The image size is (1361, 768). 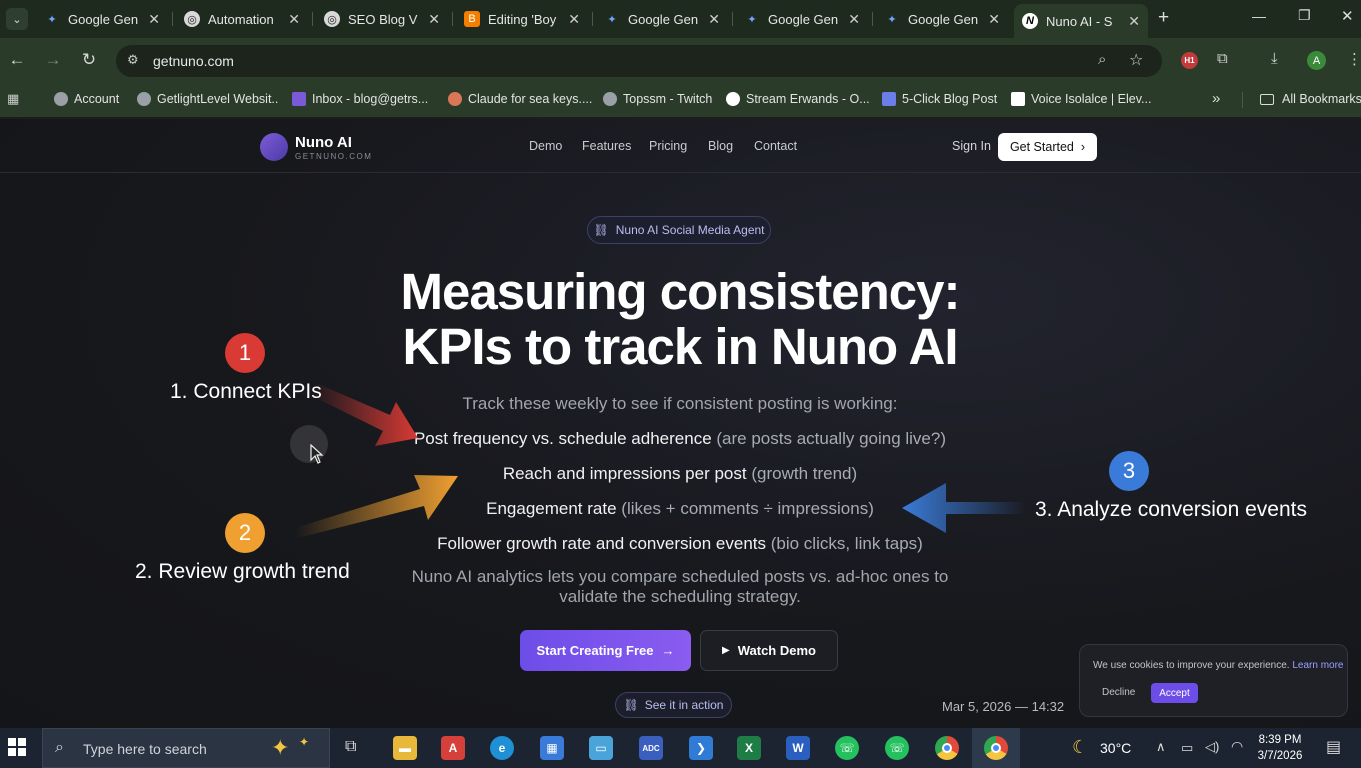 What do you see at coordinates (660, 461) in the screenshot?
I see `annotation-arrows` at bounding box center [660, 461].